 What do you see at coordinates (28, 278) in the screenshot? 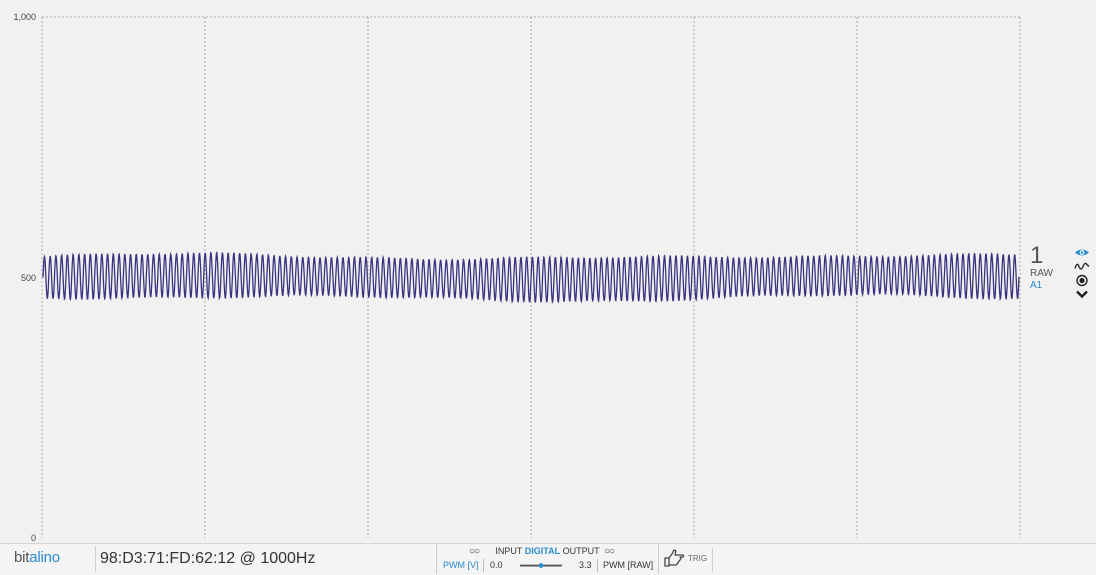
I see `y-tick-500: 500` at bounding box center [28, 278].